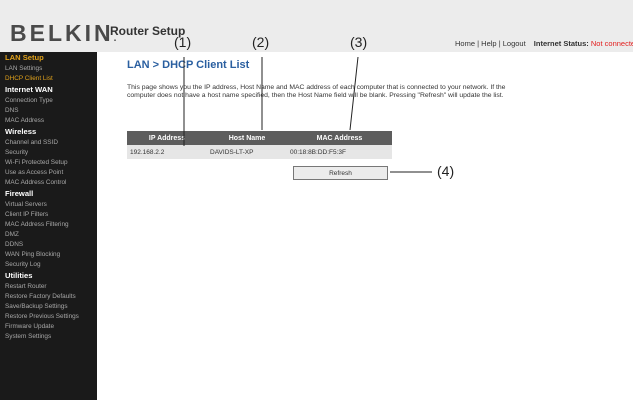 The height and width of the screenshot is (400, 633). What do you see at coordinates (48, 69) in the screenshot?
I see `sidebar-item-lan-settings: LAN Settings` at bounding box center [48, 69].